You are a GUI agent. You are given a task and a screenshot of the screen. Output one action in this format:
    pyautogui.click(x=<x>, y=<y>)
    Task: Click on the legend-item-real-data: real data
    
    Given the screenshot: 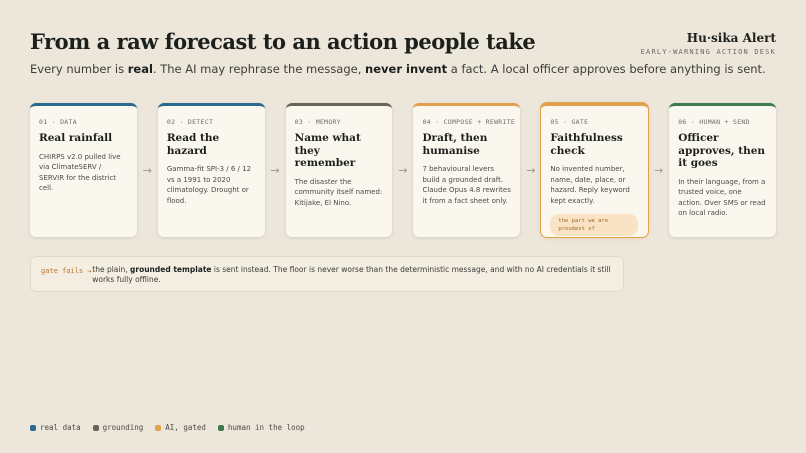 What is the action you would take?
    pyautogui.click(x=55, y=427)
    